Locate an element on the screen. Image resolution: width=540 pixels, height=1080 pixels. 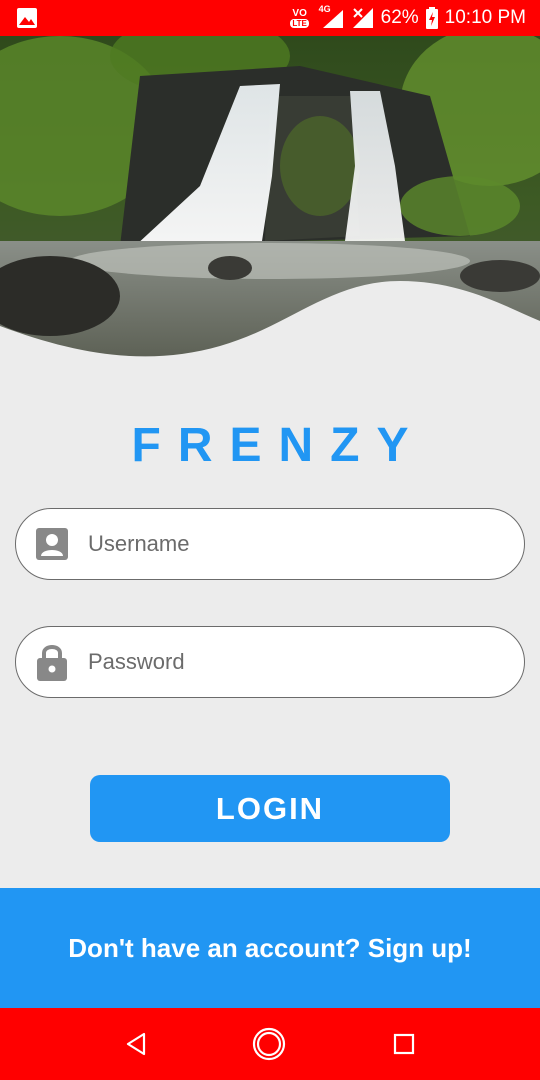
volte-label: VO is located at coordinates (299, 13).